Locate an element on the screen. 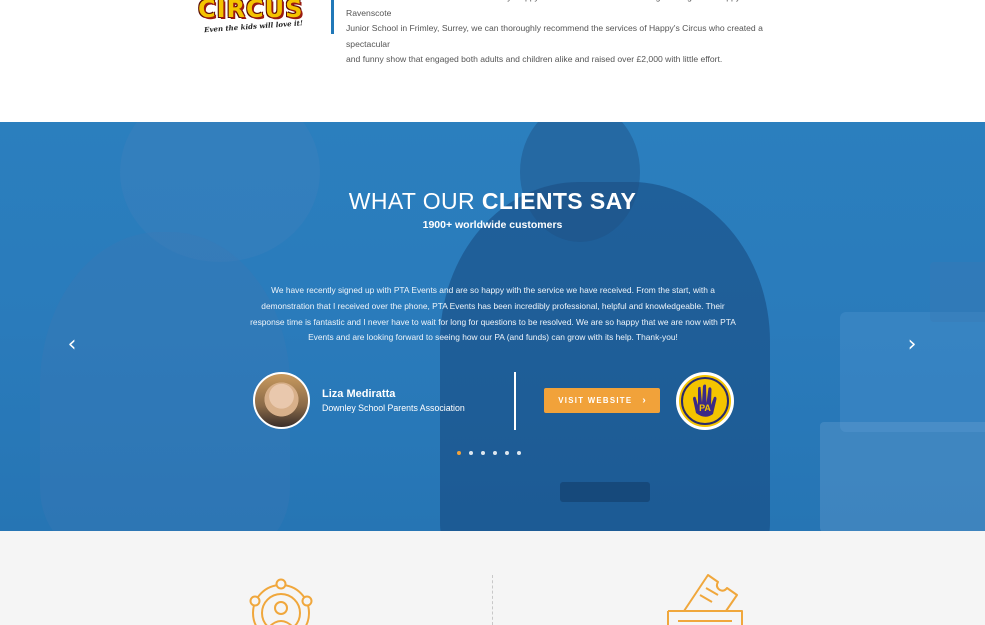  next-slide-button: › is located at coordinates (912, 345).